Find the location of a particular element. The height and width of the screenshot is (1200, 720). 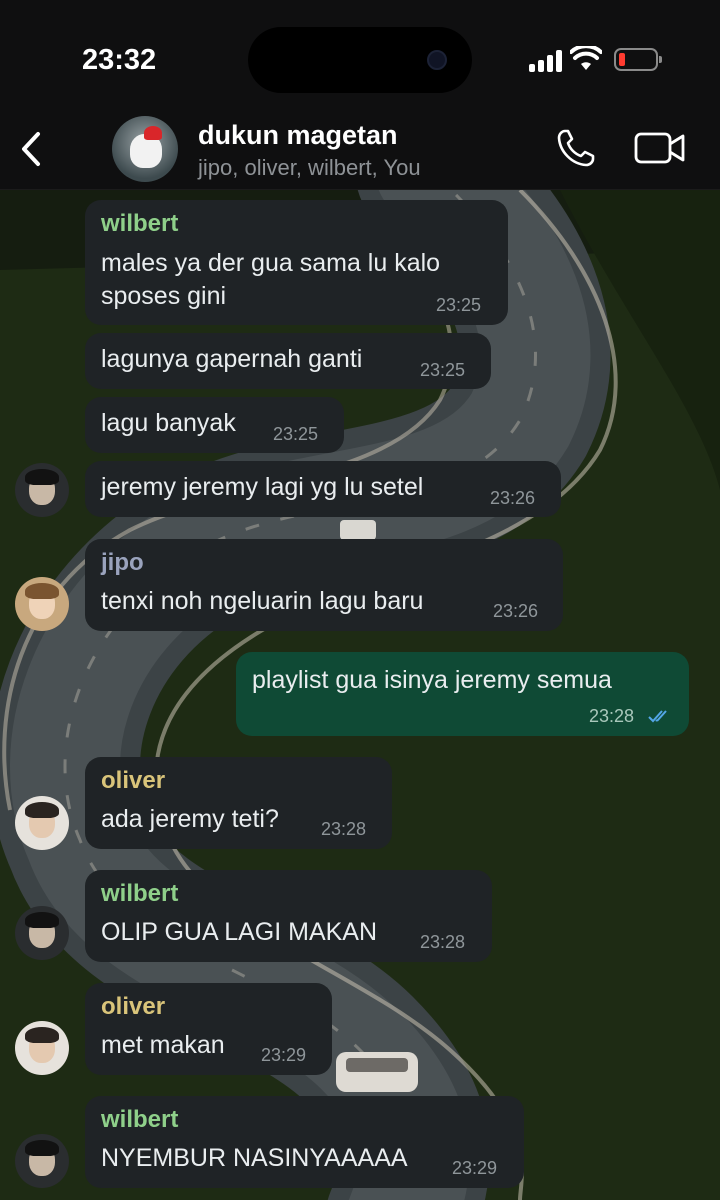

message-bubble: lagunya gapernah ganti 23:25 is located at coordinates (288, 361).